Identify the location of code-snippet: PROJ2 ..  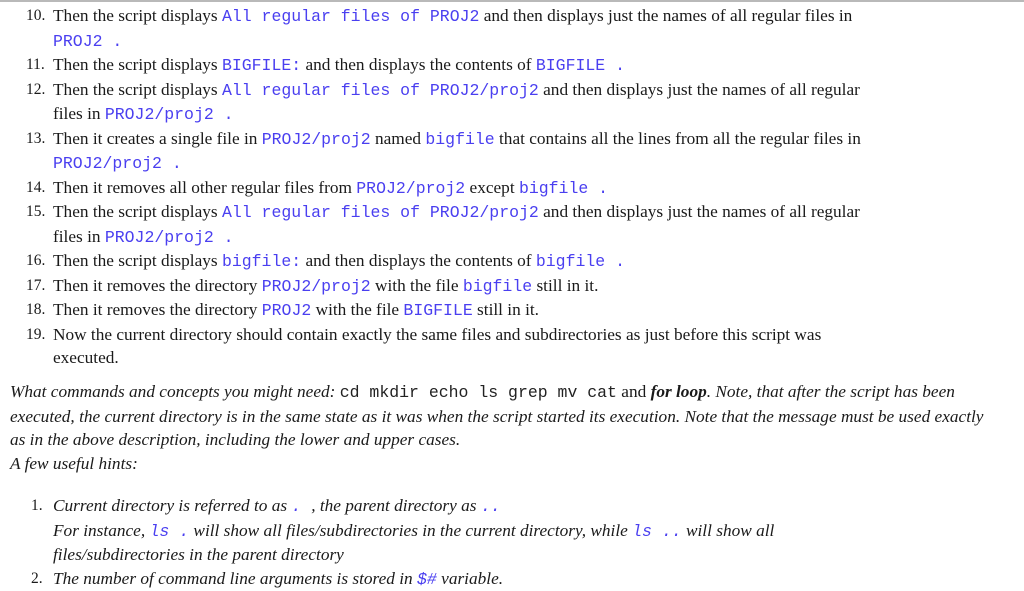
(87, 41).